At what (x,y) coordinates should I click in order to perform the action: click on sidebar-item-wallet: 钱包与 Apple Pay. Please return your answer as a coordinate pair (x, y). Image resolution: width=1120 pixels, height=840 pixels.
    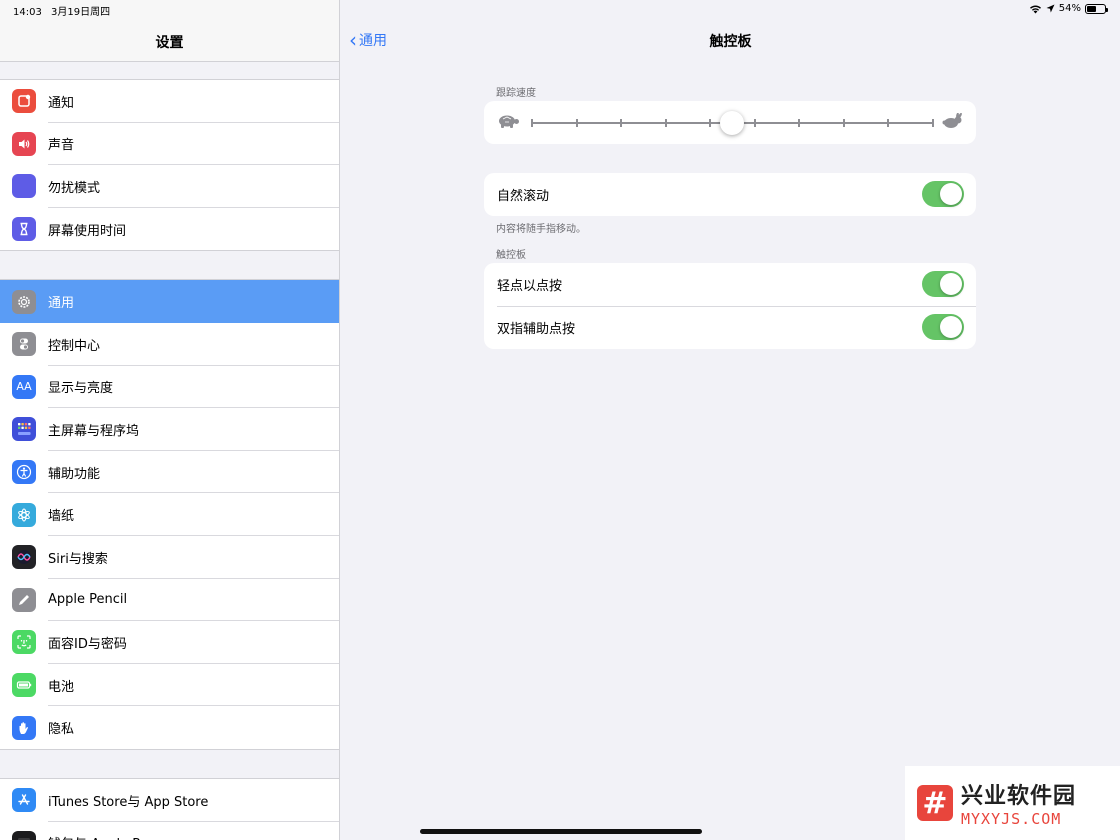
    Looking at the image, I should click on (169, 831).